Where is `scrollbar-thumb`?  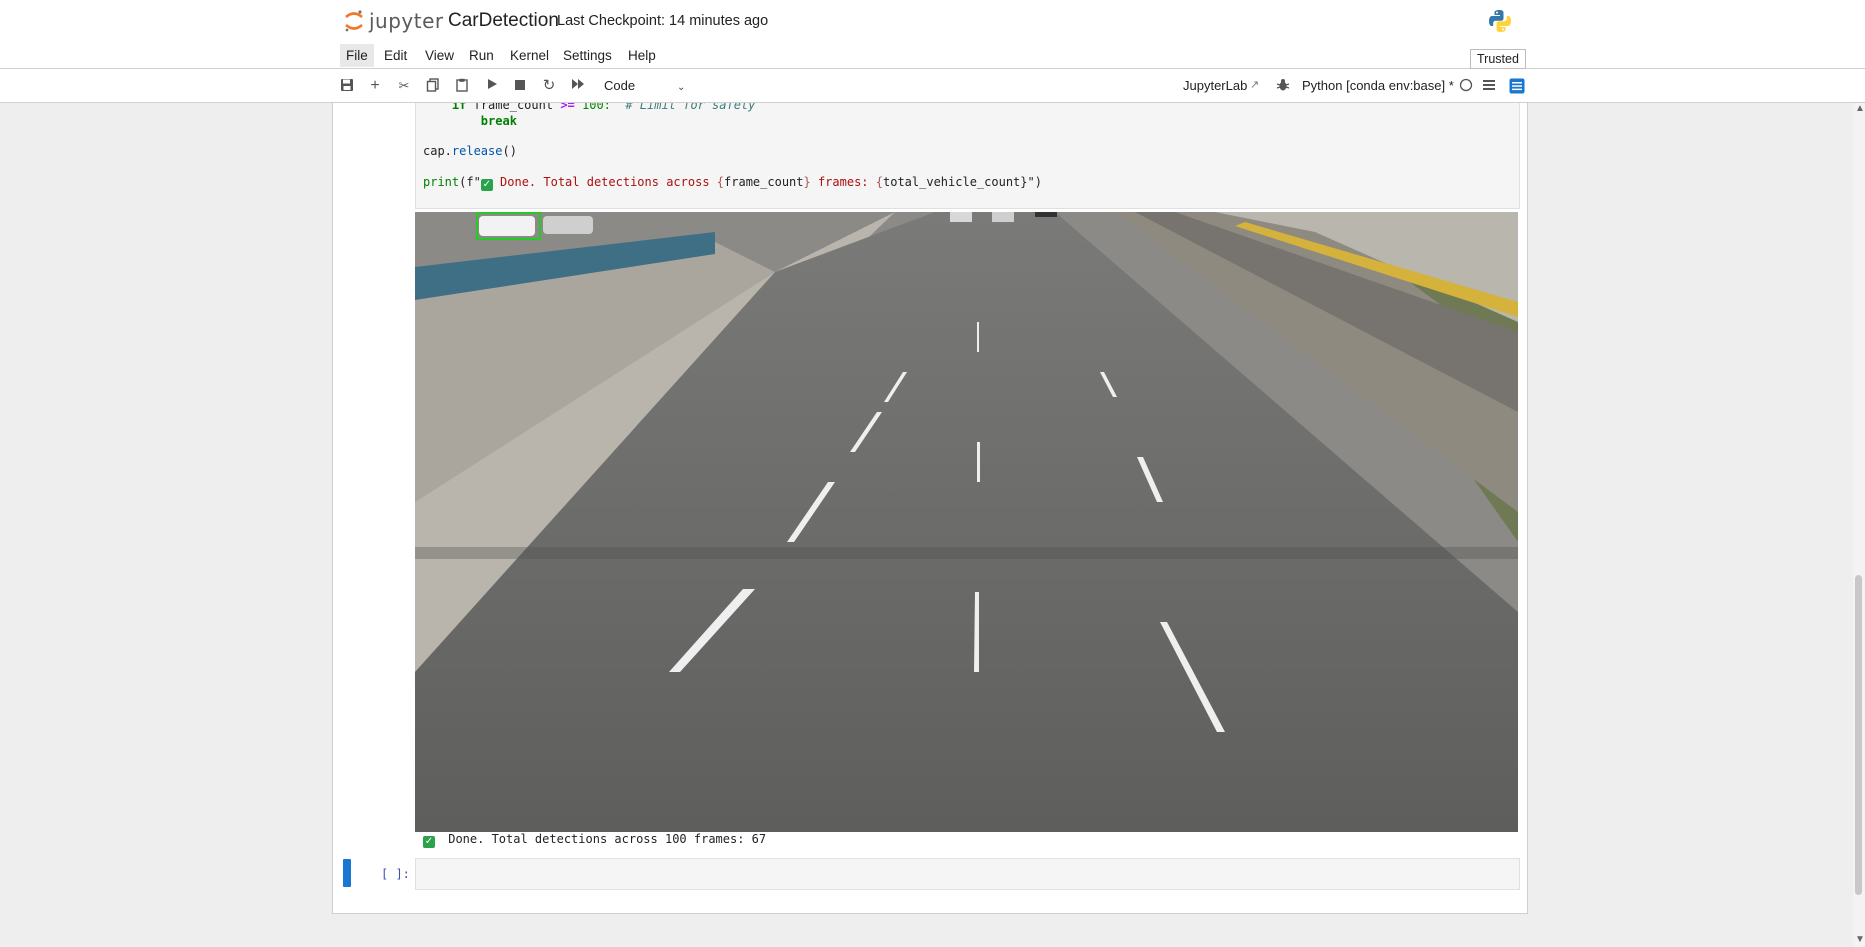 scrollbar-thumb is located at coordinates (1858, 735).